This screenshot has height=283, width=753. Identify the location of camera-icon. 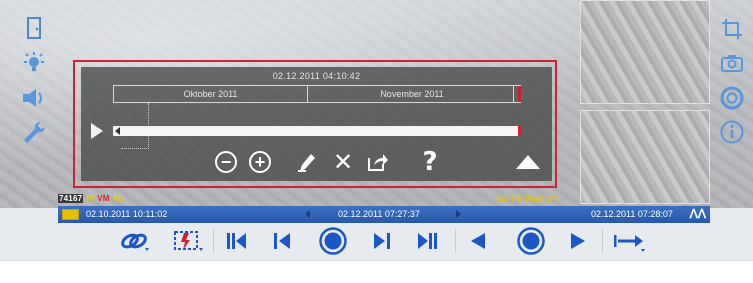
(732, 63).